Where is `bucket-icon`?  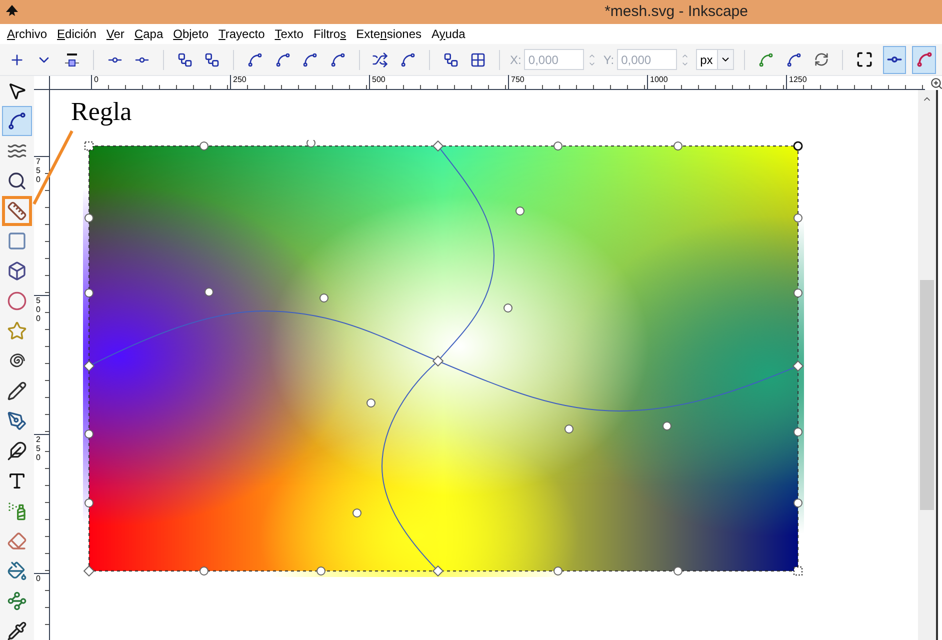 bucket-icon is located at coordinates (17, 571).